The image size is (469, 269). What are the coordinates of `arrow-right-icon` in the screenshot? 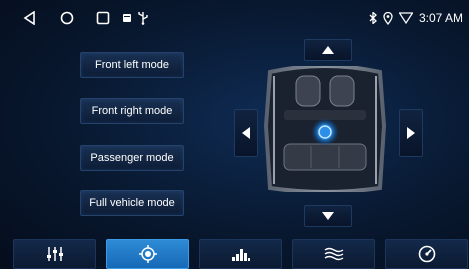 It's located at (411, 133).